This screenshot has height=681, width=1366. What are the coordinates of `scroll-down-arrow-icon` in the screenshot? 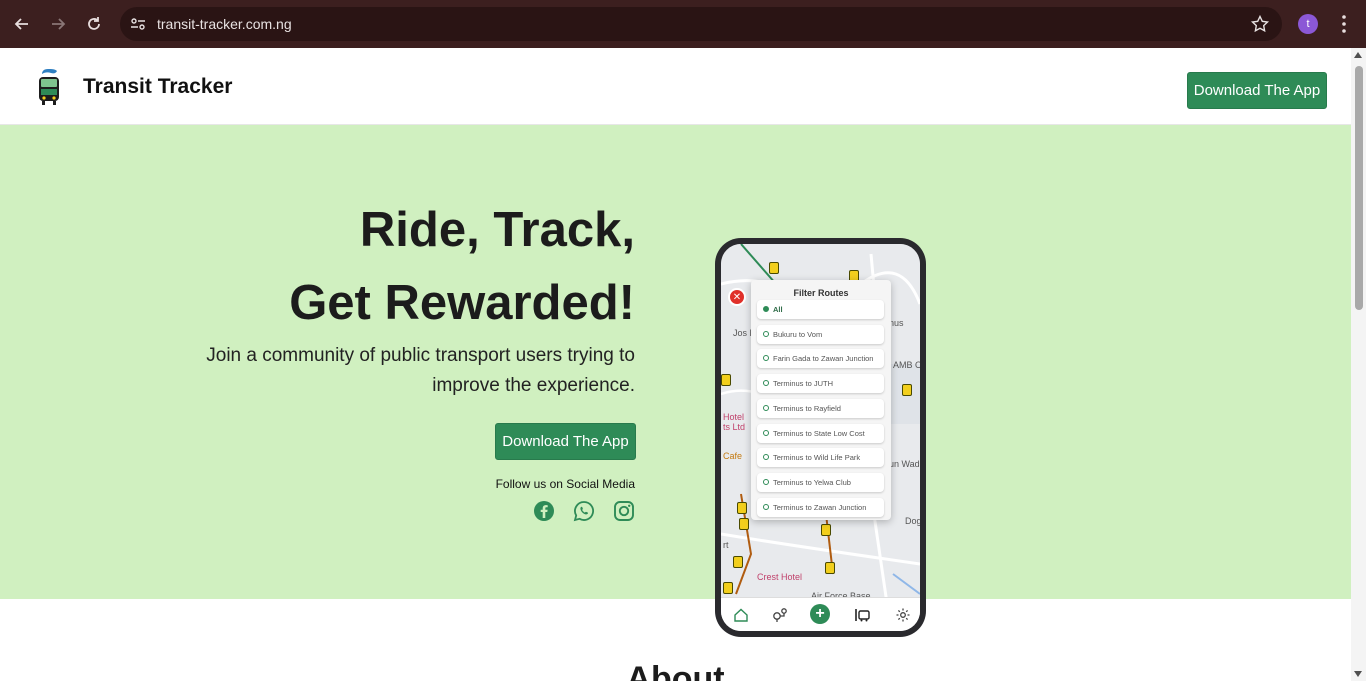 It's located at (1358, 674).